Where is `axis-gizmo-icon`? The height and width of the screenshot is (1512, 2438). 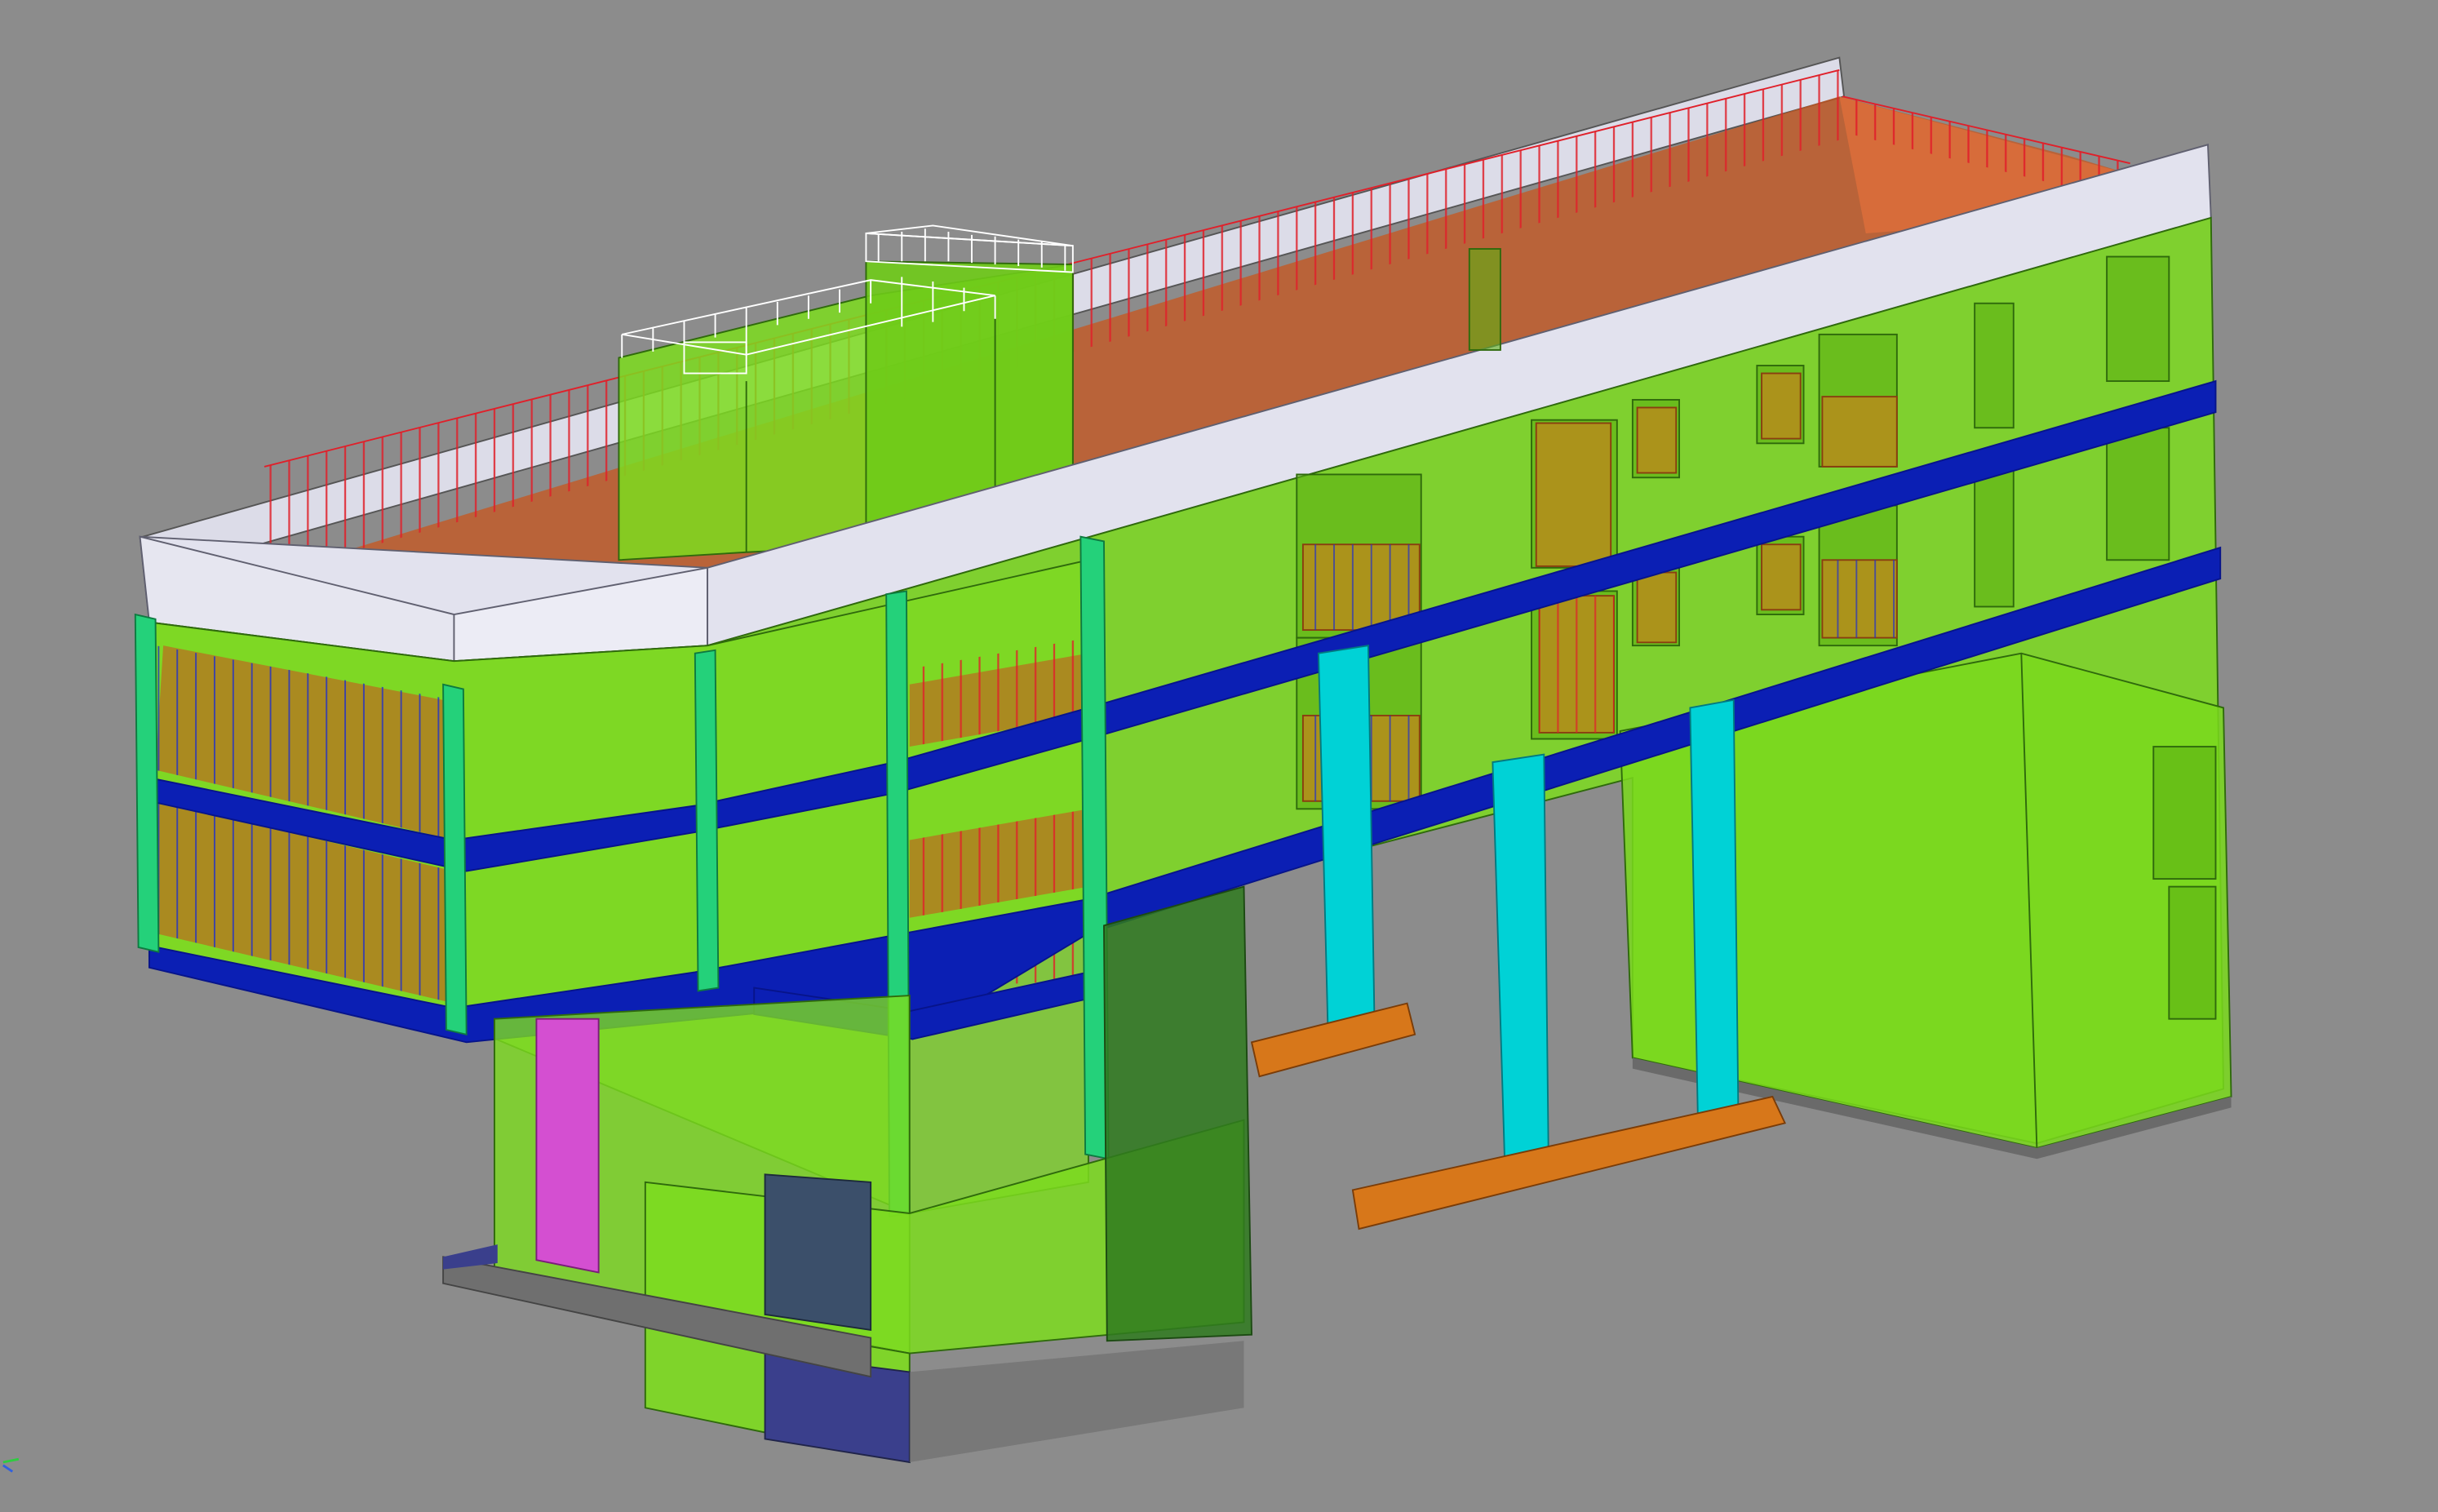 axis-gizmo-icon is located at coordinates (11, 1465).